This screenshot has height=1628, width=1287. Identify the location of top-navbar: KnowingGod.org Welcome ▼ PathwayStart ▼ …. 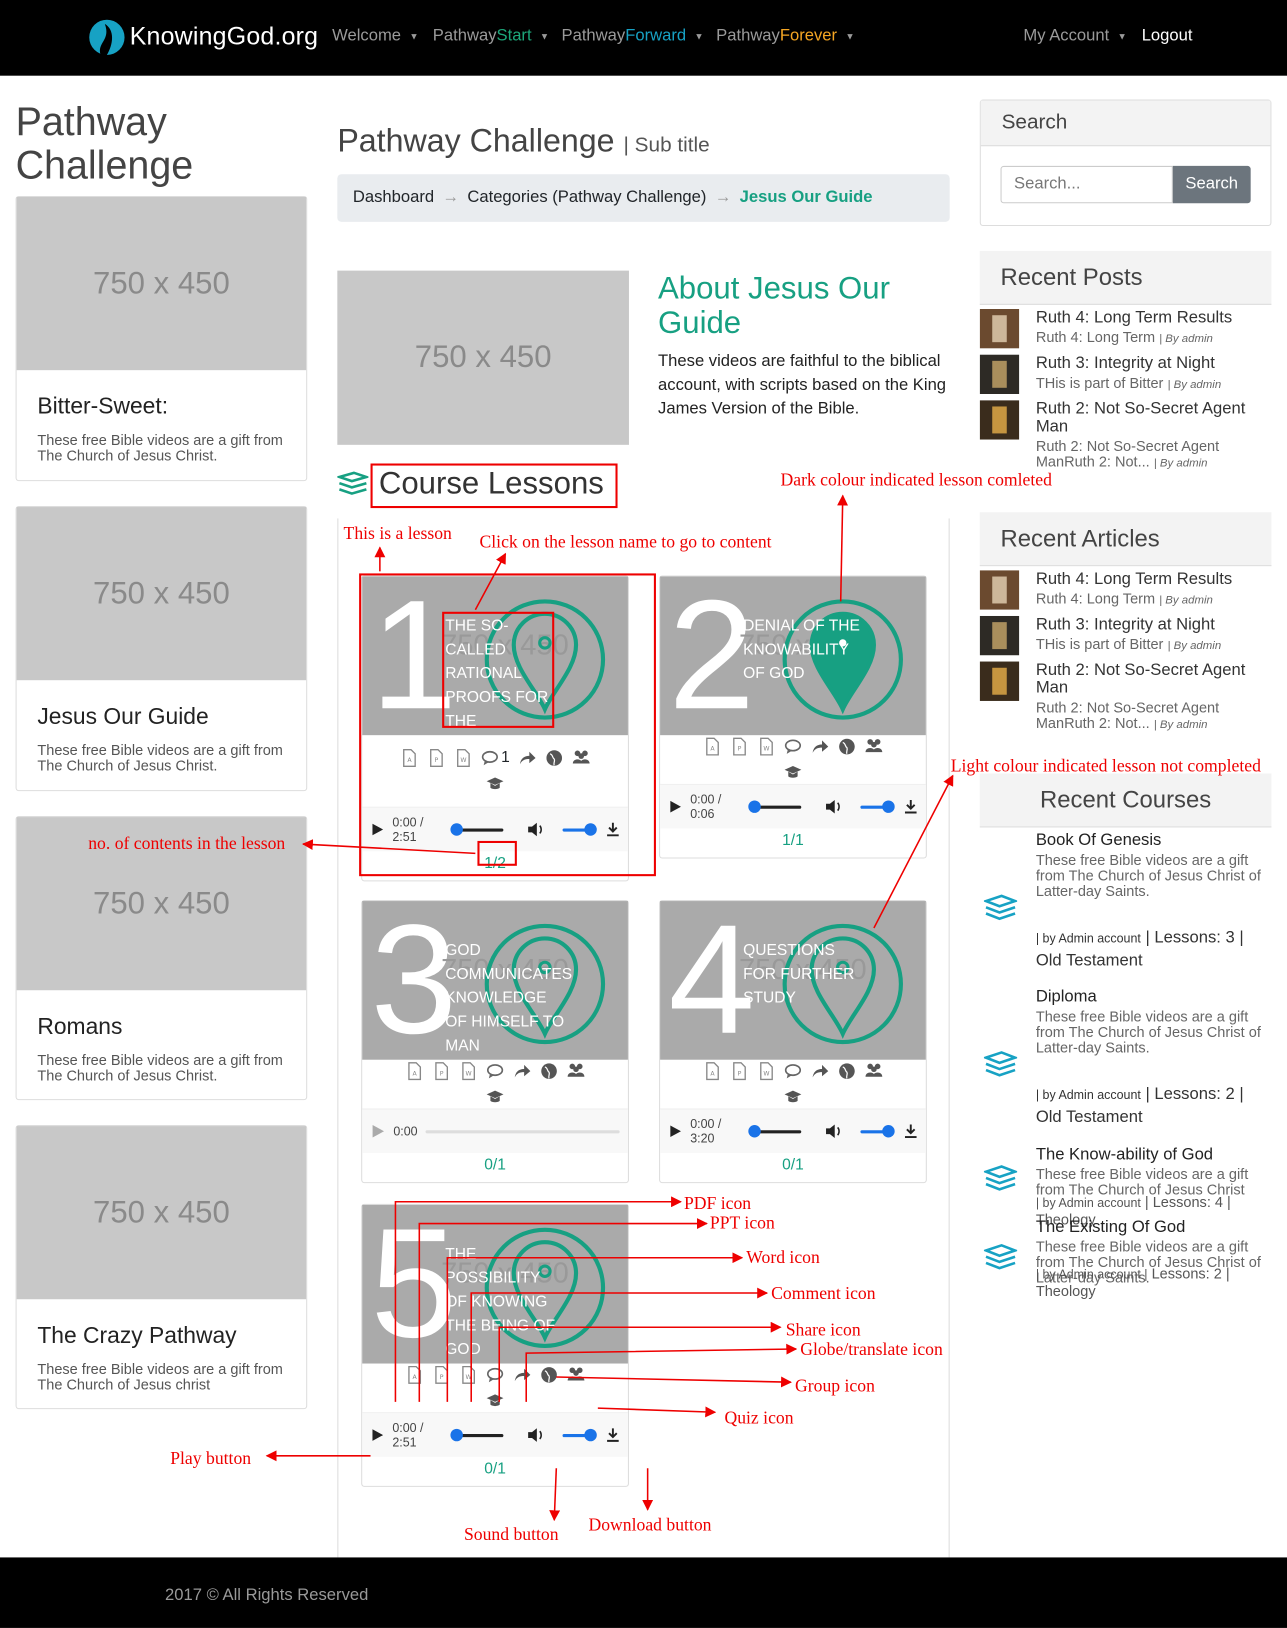
(643, 38).